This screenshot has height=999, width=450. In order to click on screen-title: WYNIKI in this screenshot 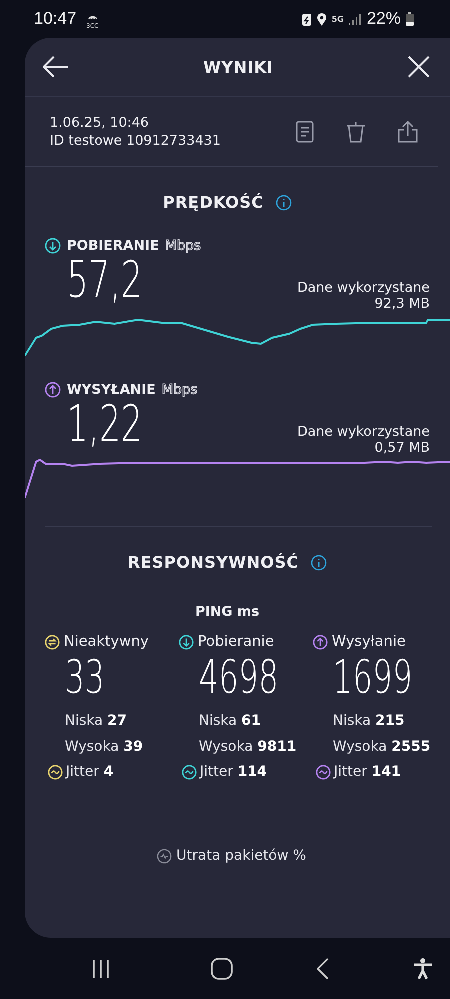, I will do `click(239, 67)`.